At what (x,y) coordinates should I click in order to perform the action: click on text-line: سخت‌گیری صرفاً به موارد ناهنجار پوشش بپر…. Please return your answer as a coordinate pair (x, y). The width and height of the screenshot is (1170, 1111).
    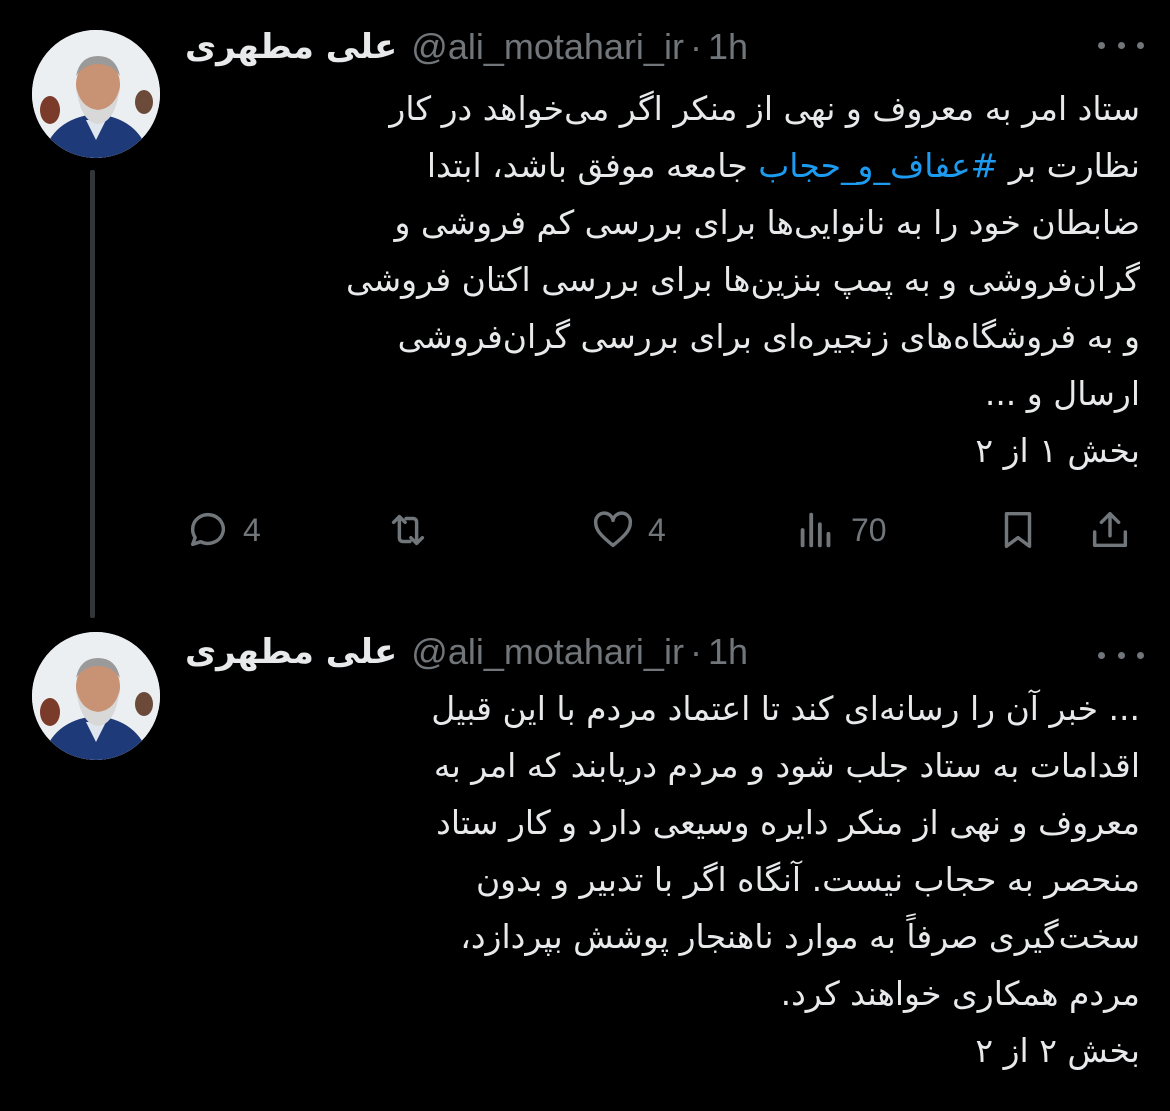
    Looking at the image, I should click on (800, 936).